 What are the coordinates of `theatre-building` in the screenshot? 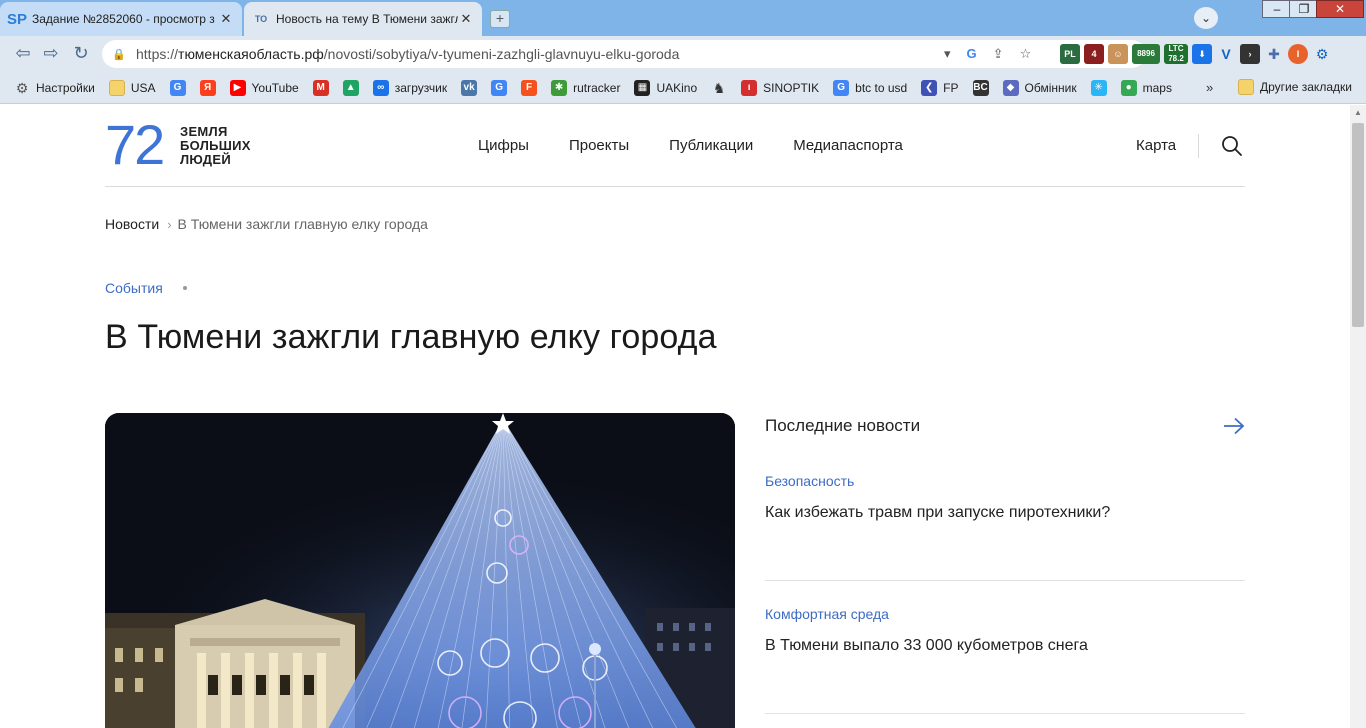 It's located at (235, 663).